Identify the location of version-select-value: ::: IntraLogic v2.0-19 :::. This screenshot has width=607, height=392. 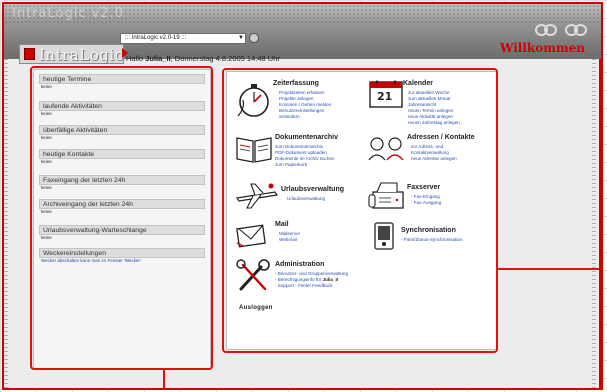
(156, 38).